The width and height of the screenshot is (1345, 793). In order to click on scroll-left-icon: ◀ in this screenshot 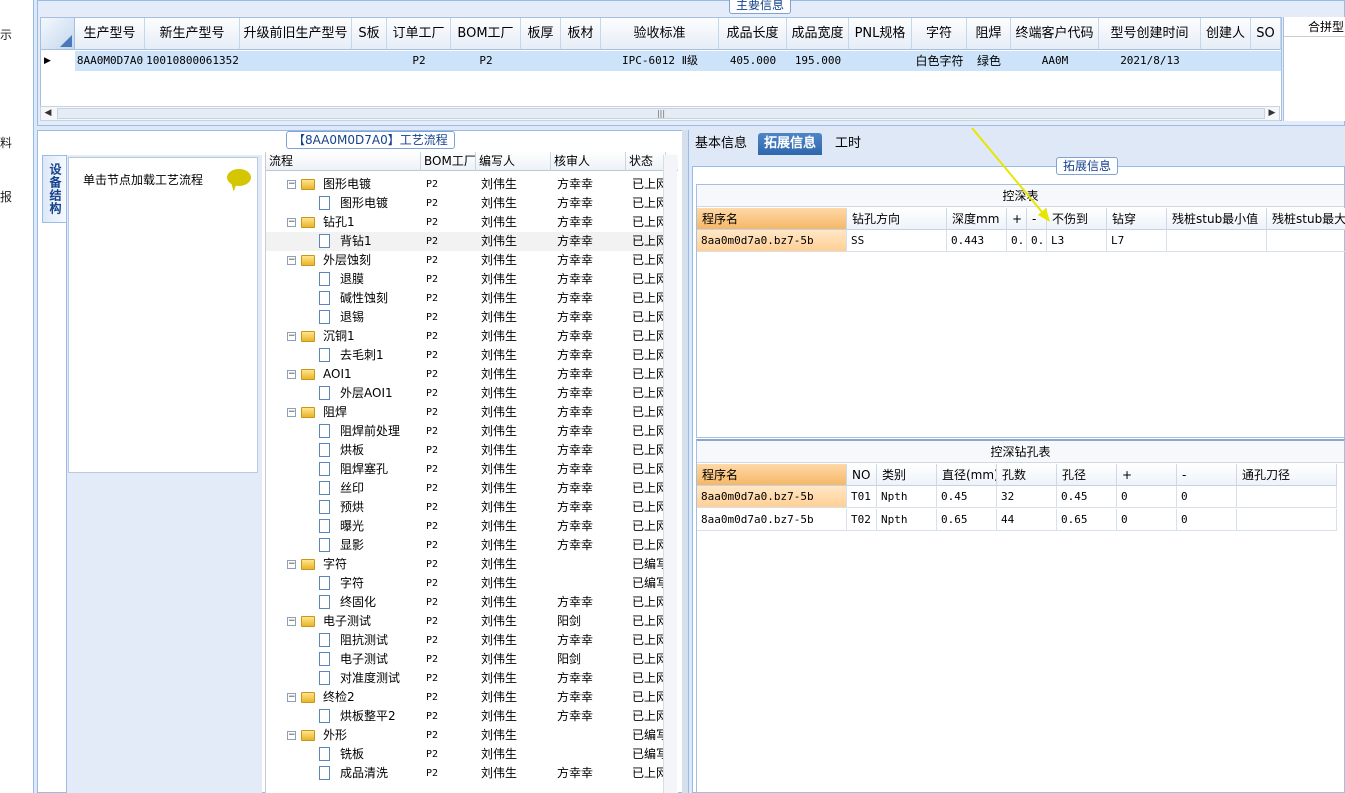, I will do `click(48, 113)`.